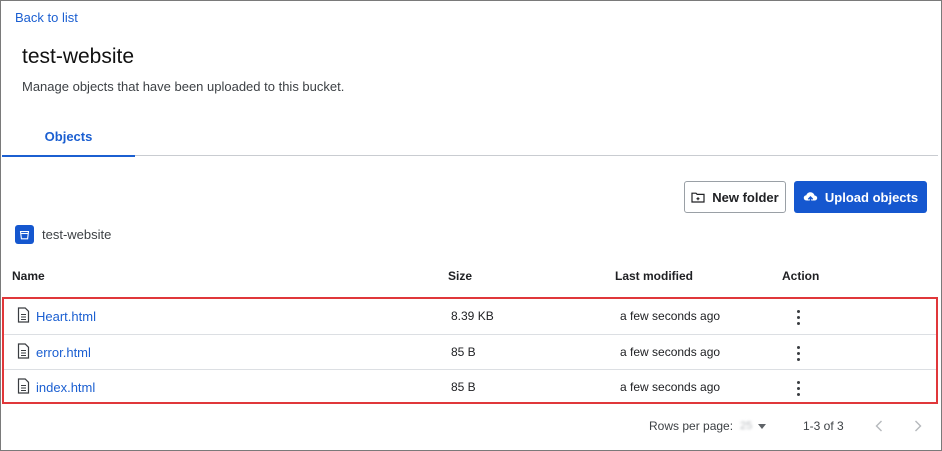 The height and width of the screenshot is (451, 942). Describe the element at coordinates (691, 426) in the screenshot. I see `rows-per-page-label: Rows per page:` at that location.